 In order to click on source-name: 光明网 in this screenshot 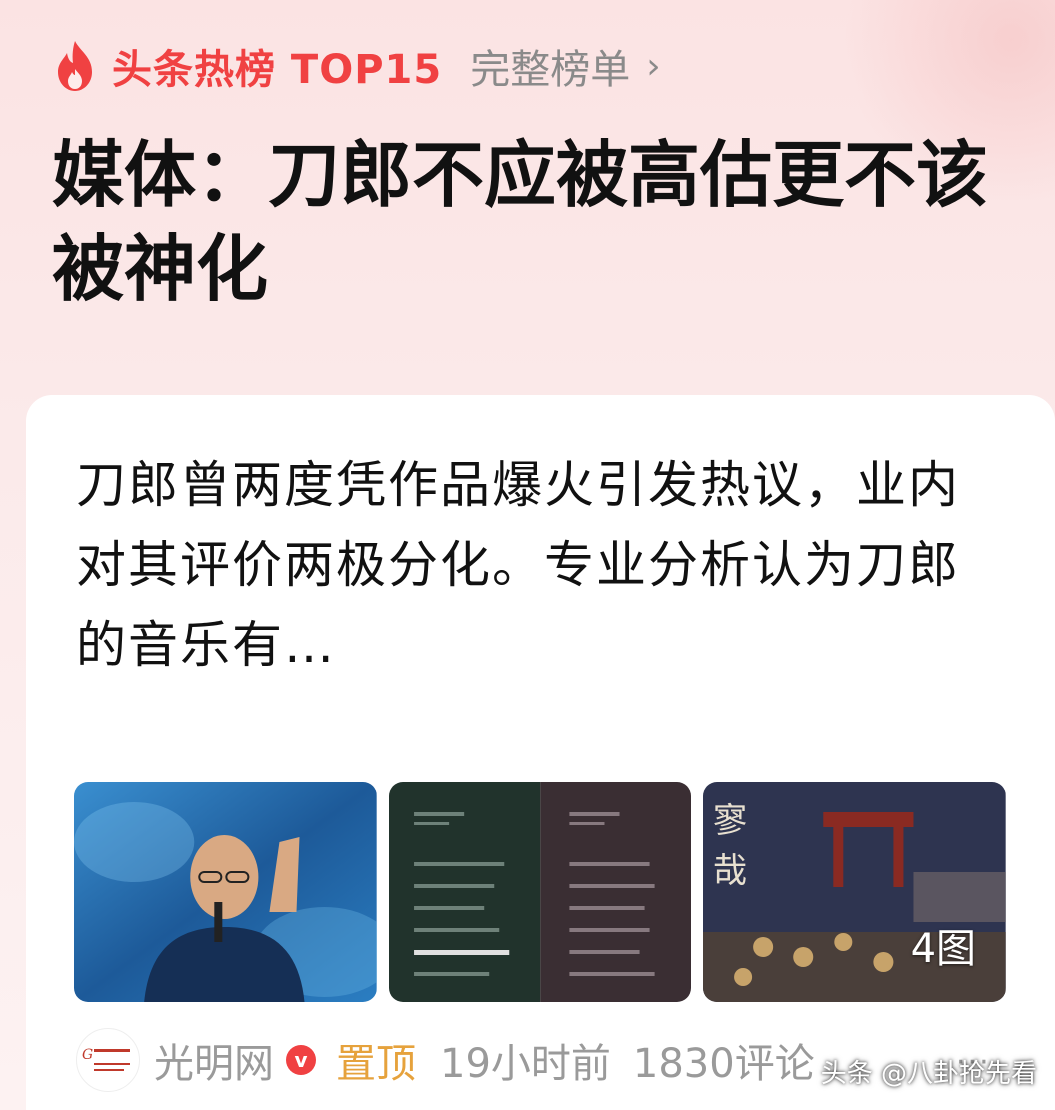, I will do `click(214, 1060)`.